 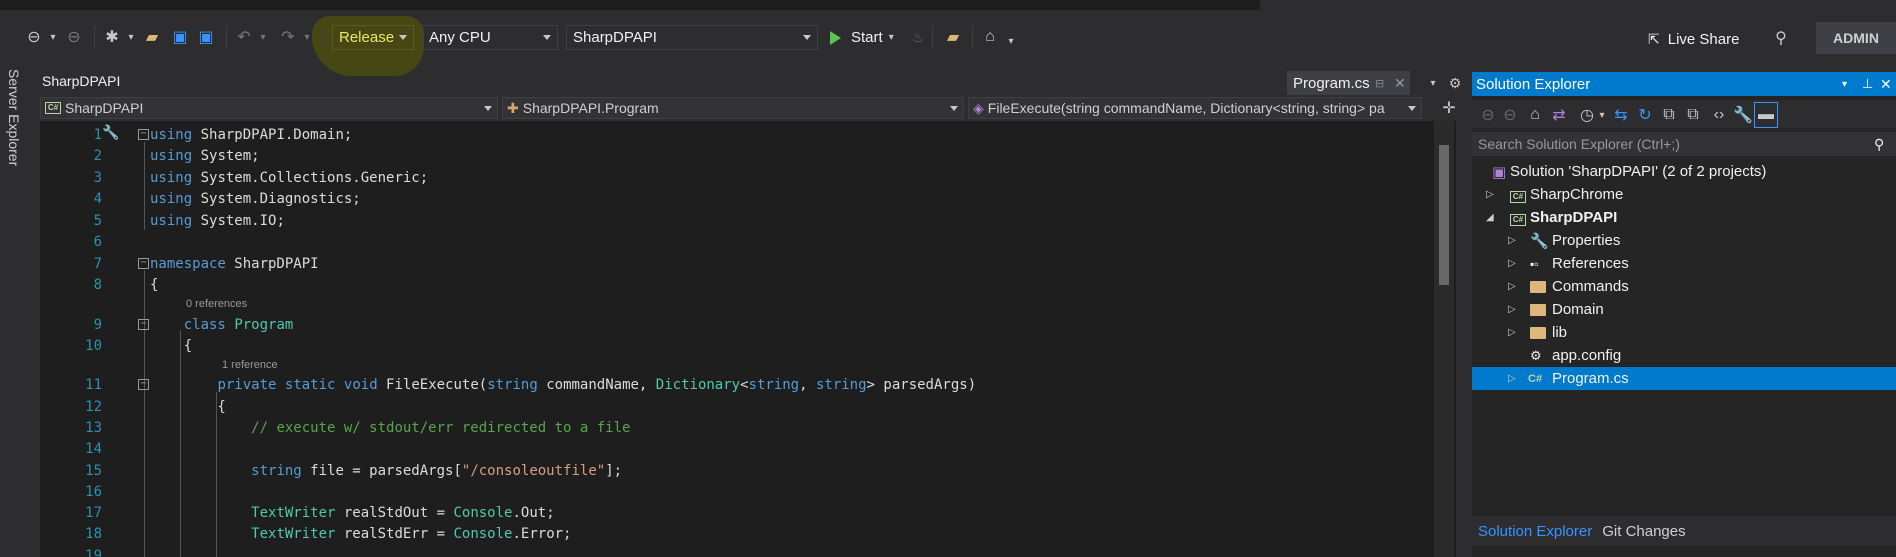 I want to click on startup-project-combo: SharpDPAPI, so click(x=692, y=37).